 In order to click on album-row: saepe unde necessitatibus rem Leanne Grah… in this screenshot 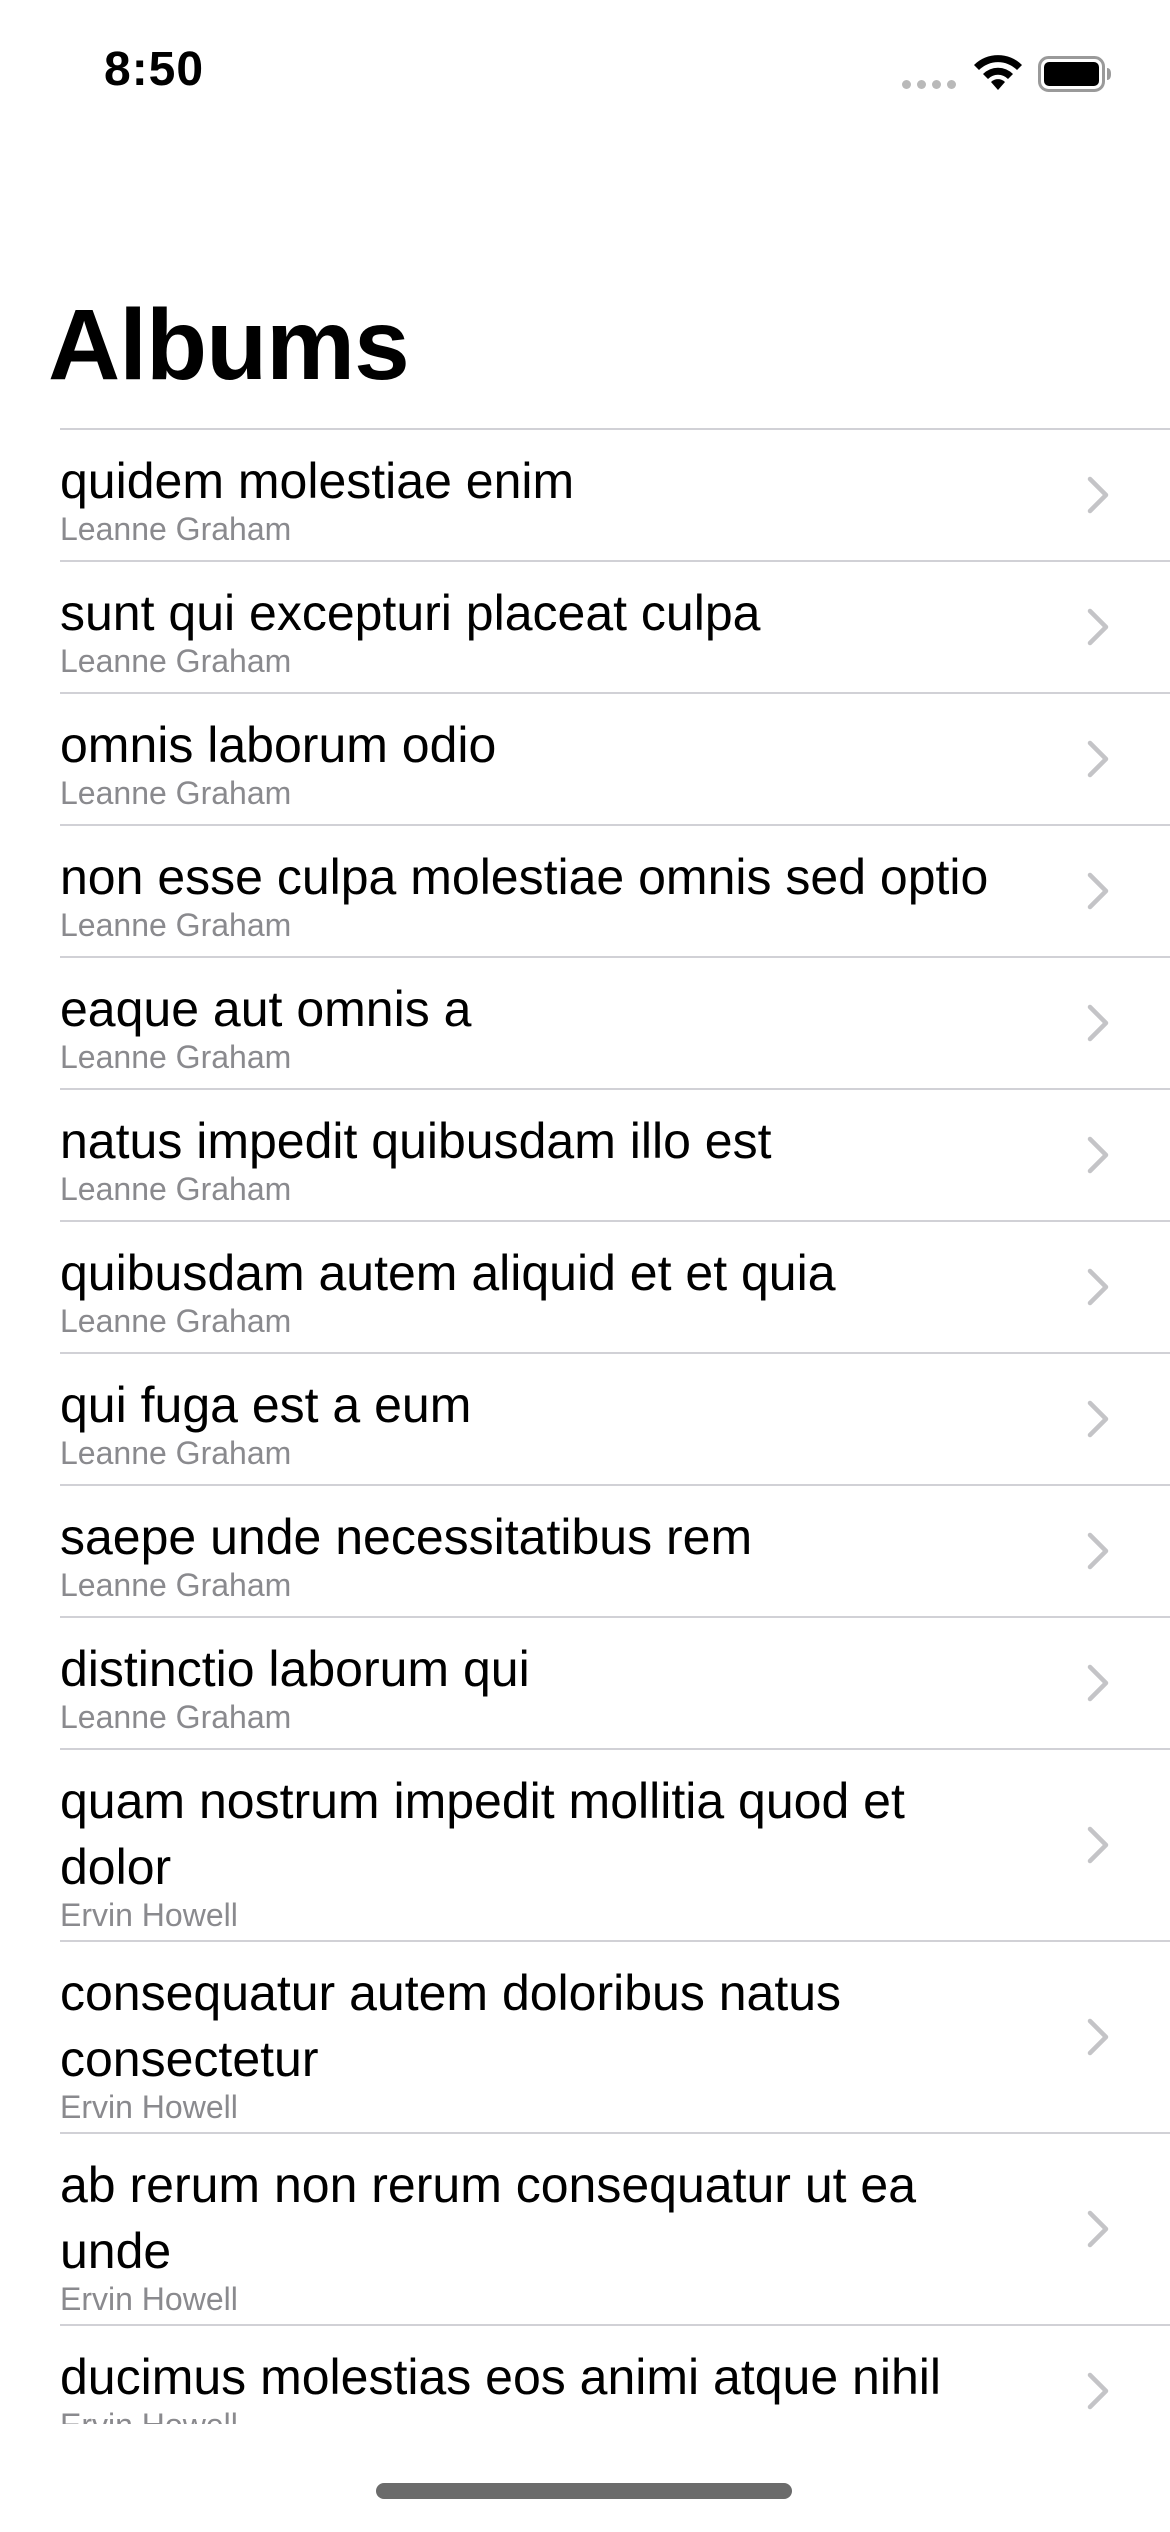, I will do `click(615, 1550)`.